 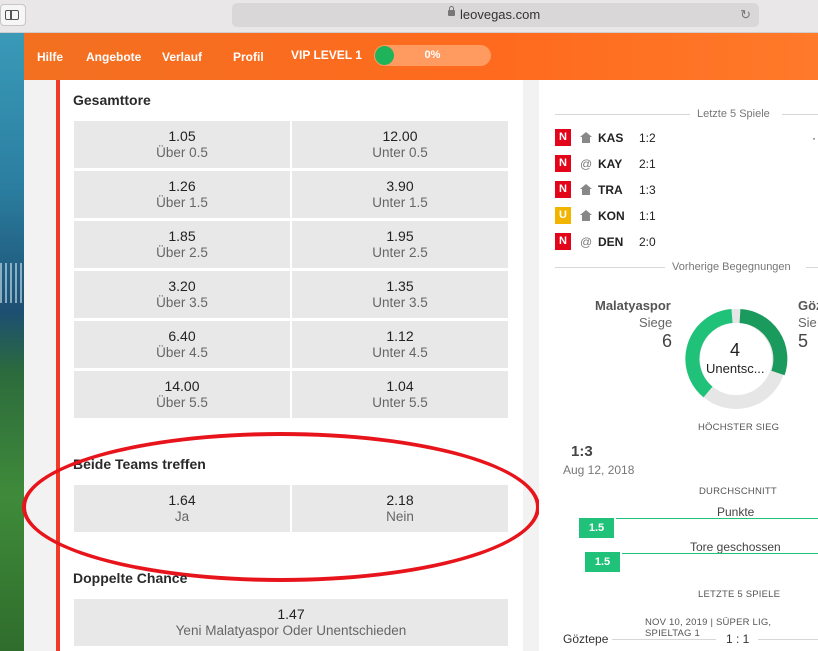 I want to click on odds-button: 14.00 Über 5.5, so click(x=182, y=394).